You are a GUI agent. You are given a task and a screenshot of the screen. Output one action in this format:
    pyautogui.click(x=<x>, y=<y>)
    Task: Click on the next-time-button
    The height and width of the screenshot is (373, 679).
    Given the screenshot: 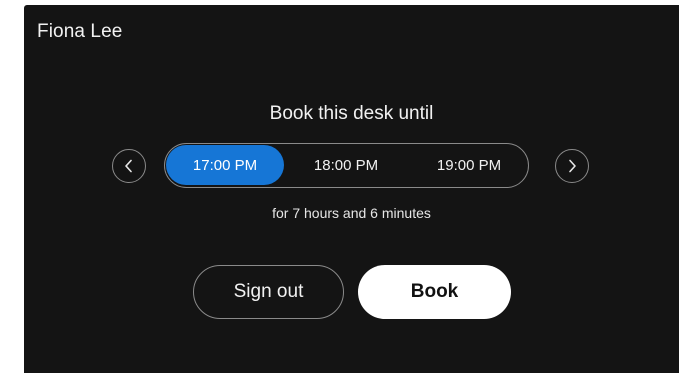 What is the action you would take?
    pyautogui.click(x=572, y=166)
    